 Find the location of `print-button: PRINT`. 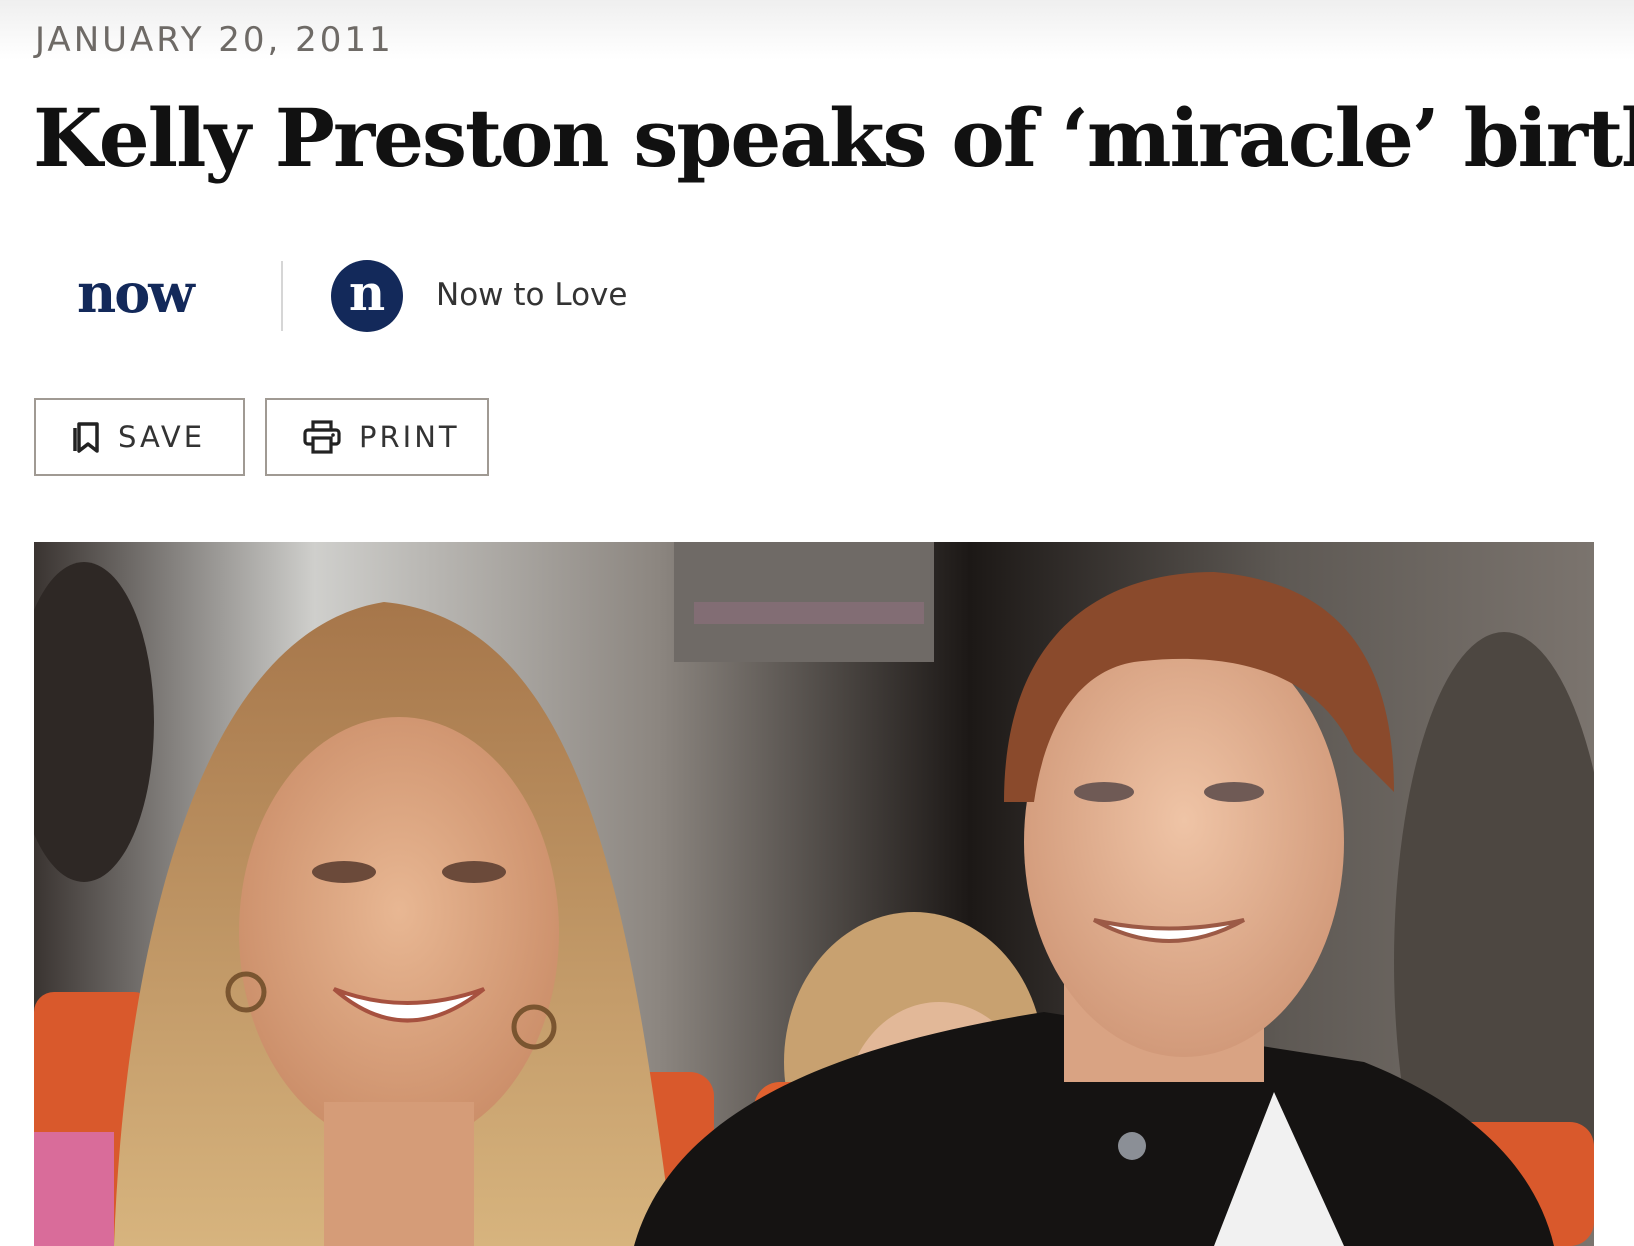

print-button: PRINT is located at coordinates (377, 437).